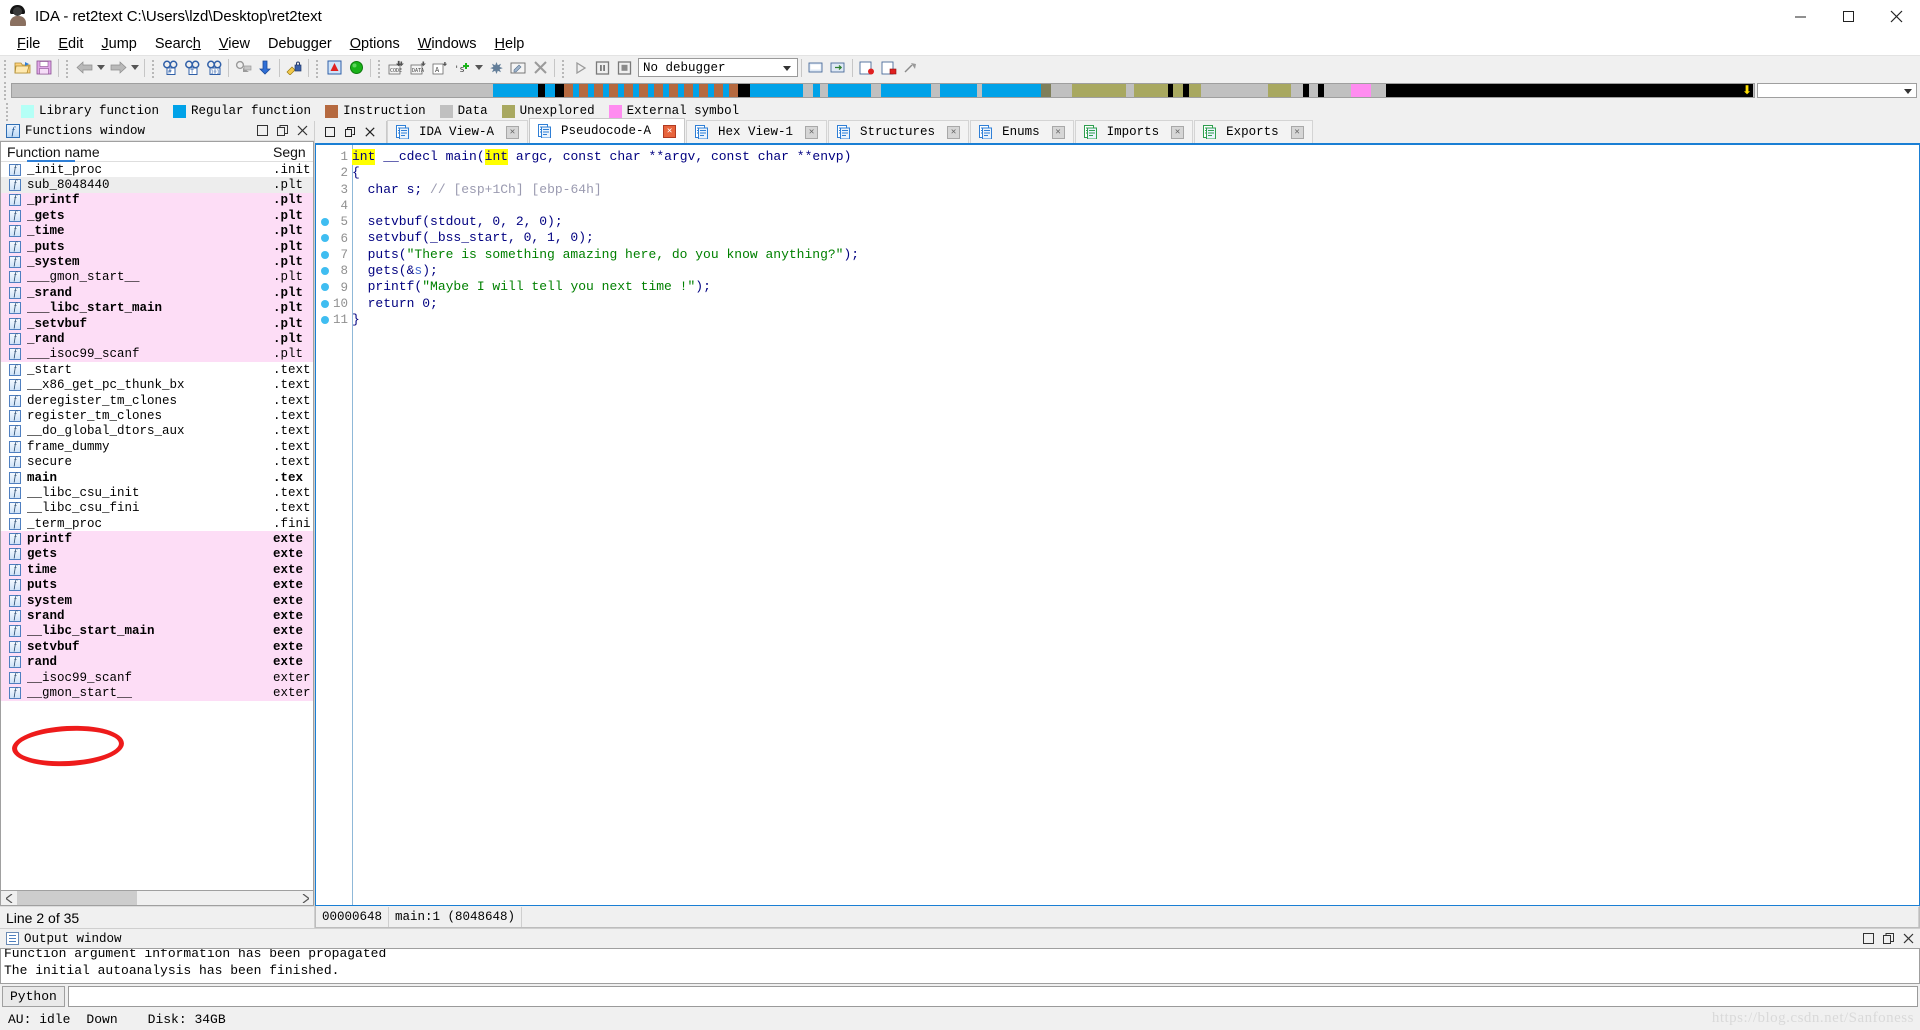 This screenshot has height=1030, width=1920. What do you see at coordinates (334, 222) in the screenshot?
I see `line-number: 5` at bounding box center [334, 222].